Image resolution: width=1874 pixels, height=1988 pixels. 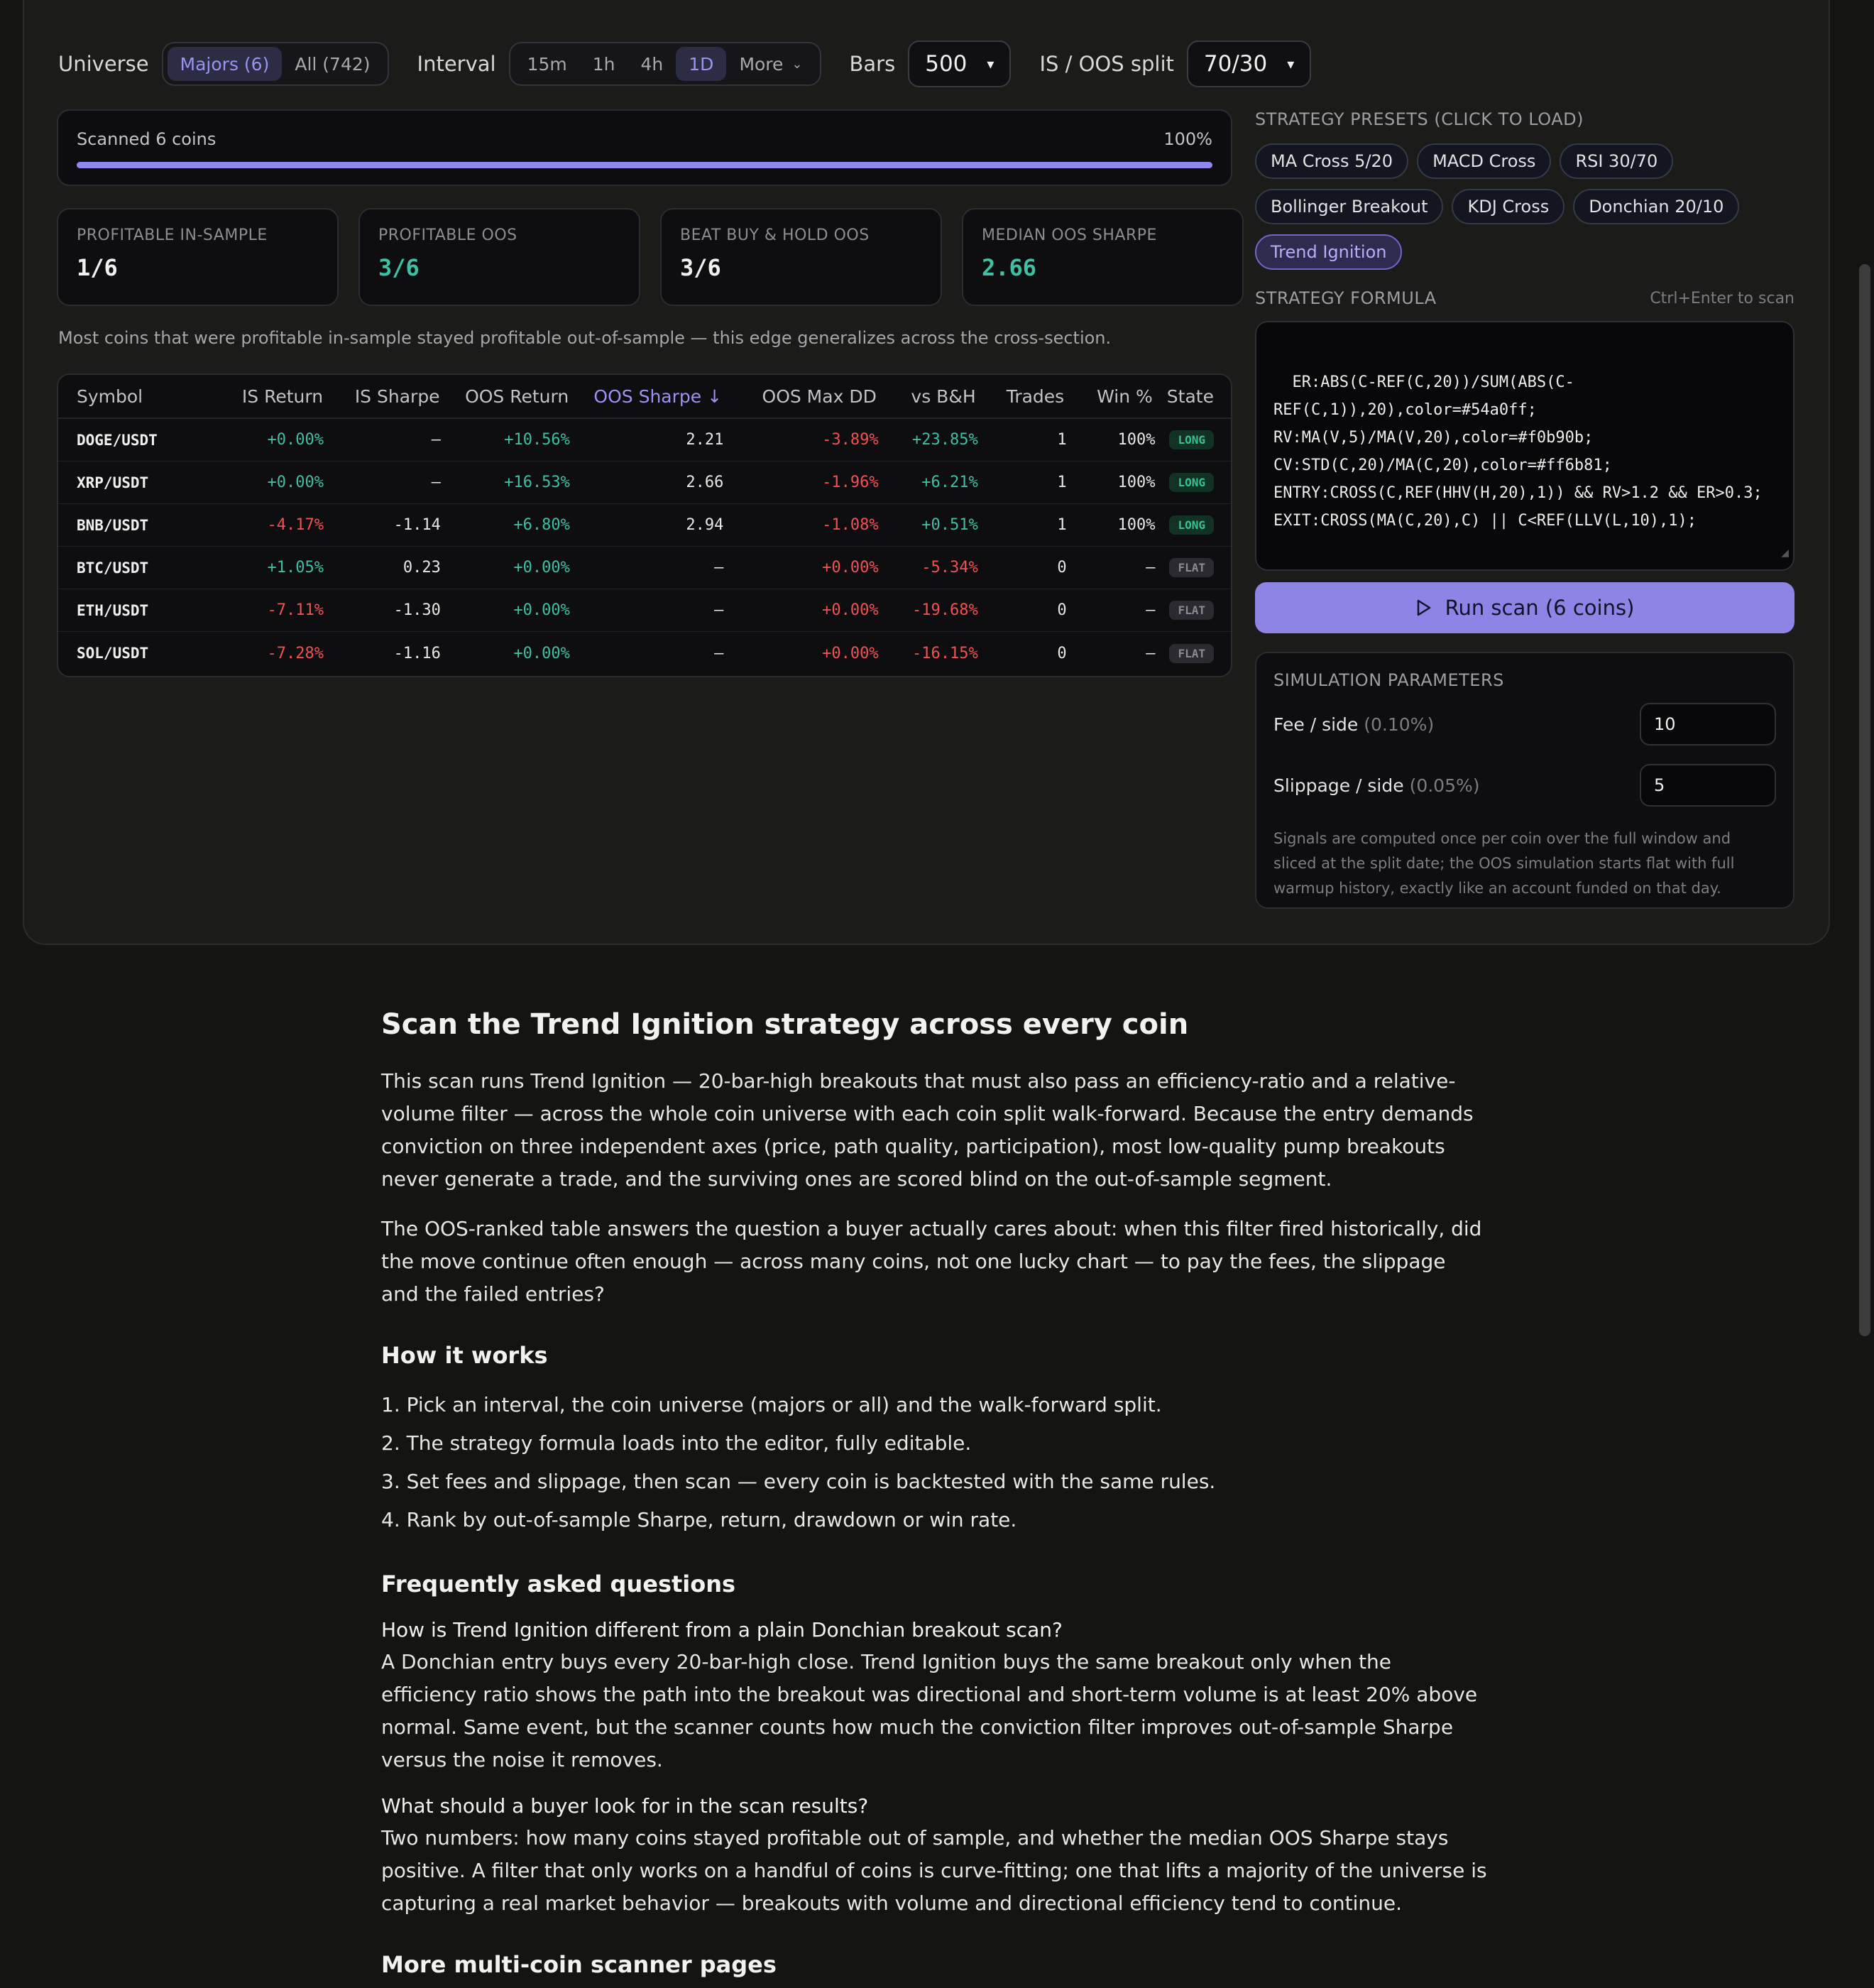 I want to click on preset-rsi: RSI 30/70, so click(x=1617, y=161).